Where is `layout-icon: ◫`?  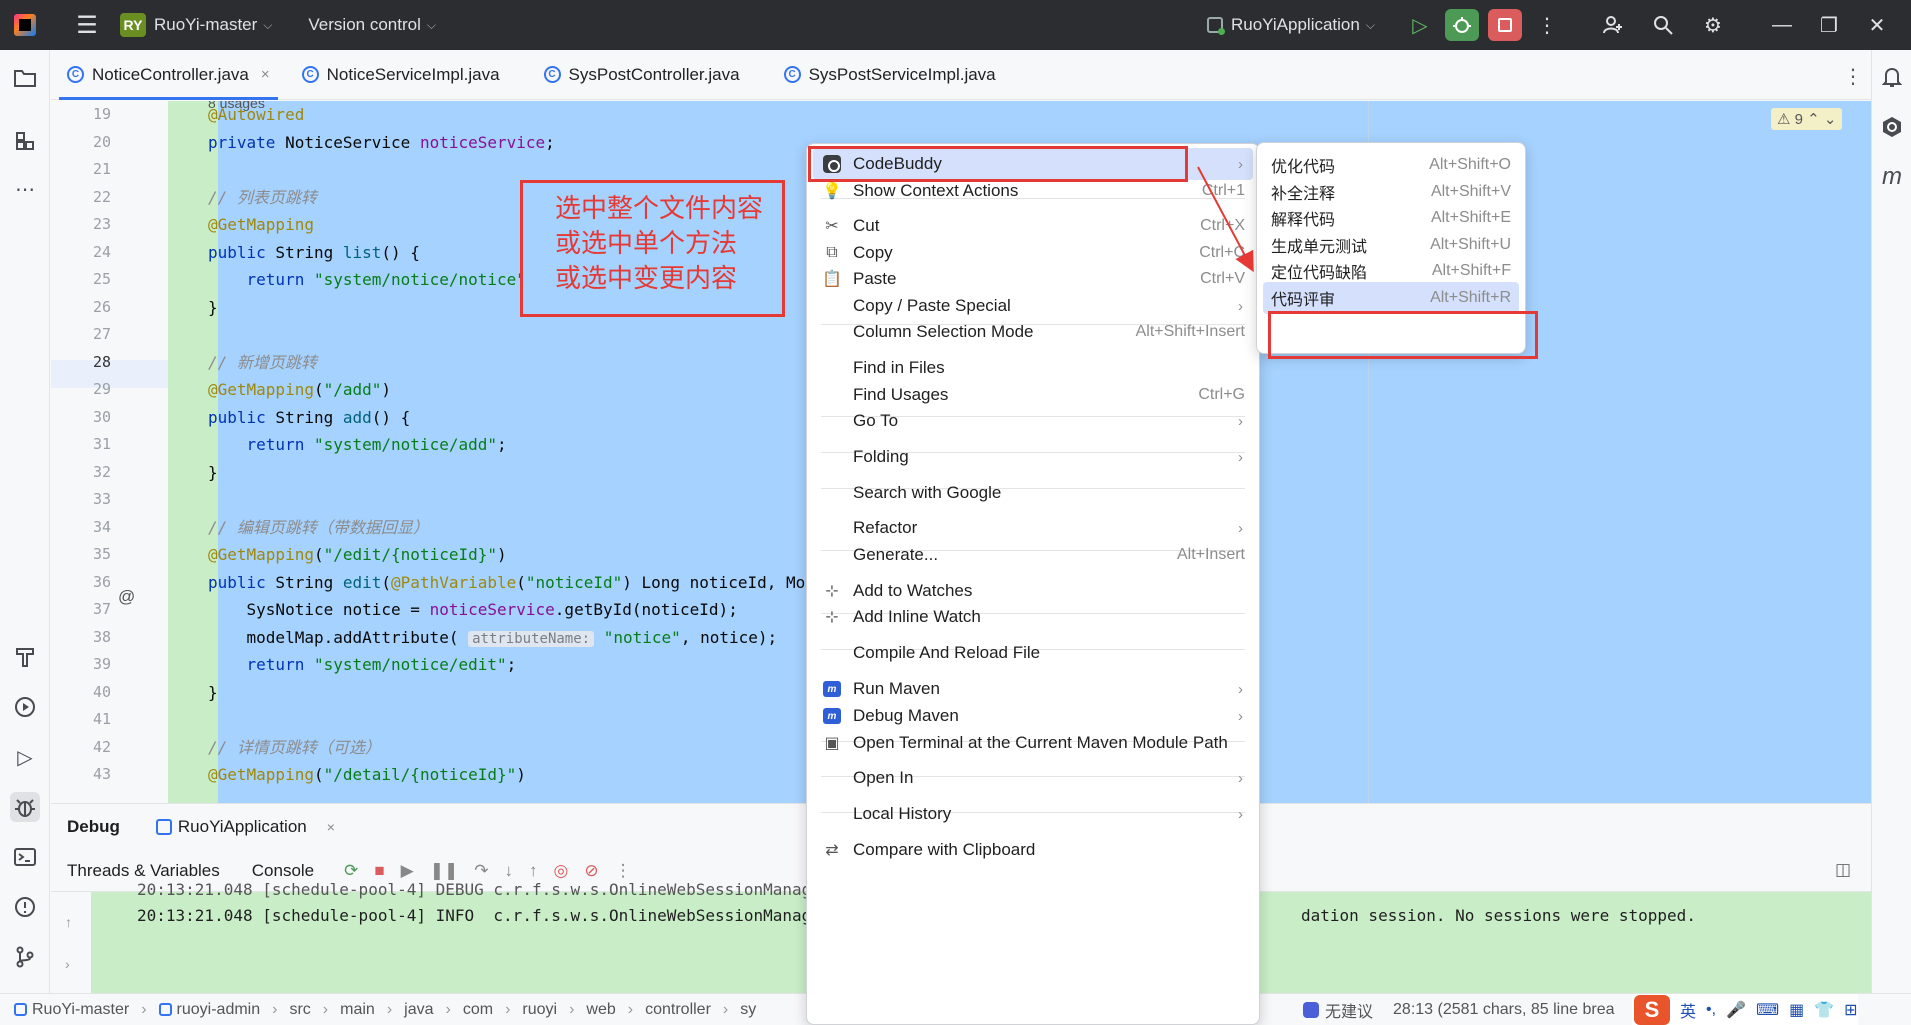 layout-icon: ◫ is located at coordinates (1843, 870).